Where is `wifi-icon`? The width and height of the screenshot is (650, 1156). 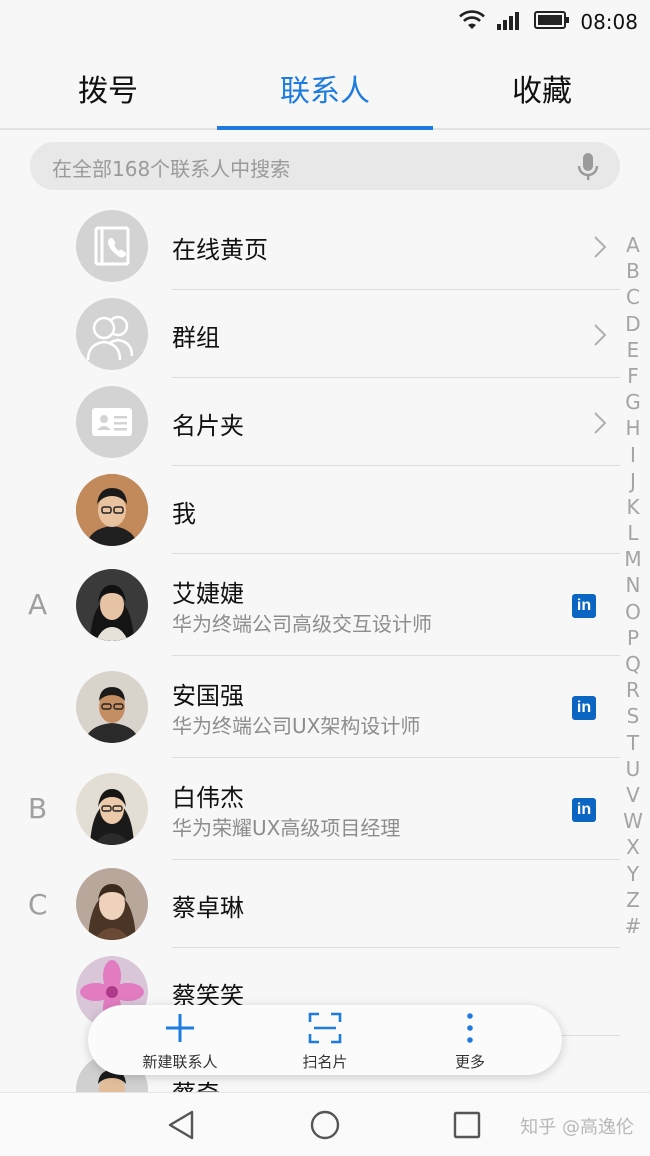
wifi-icon is located at coordinates (472, 22).